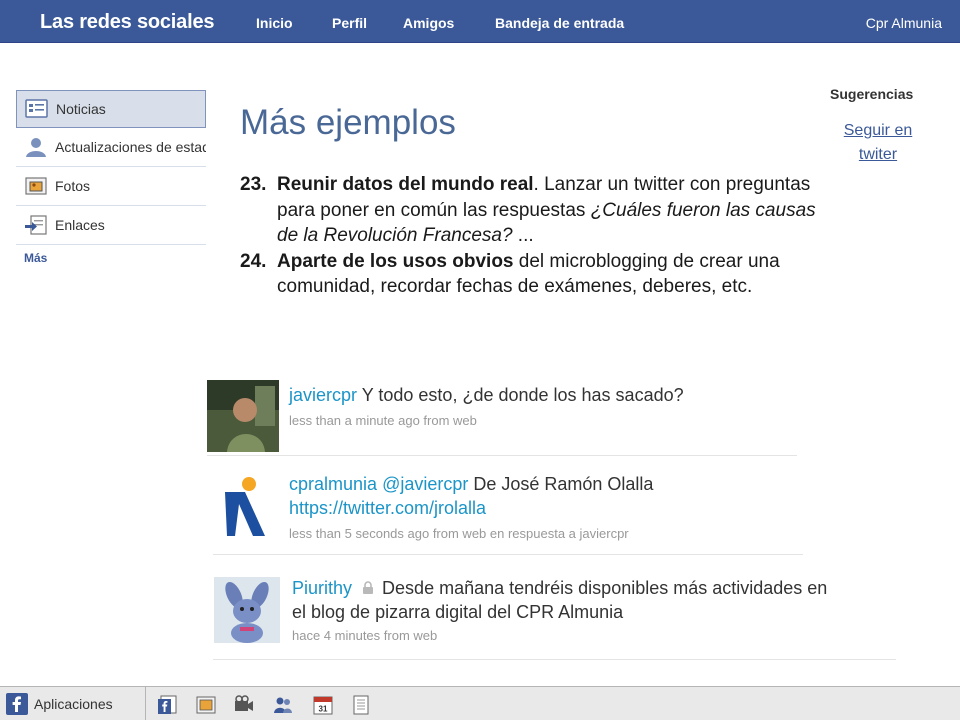 Image resolution: width=960 pixels, height=720 pixels. What do you see at coordinates (323, 395) in the screenshot?
I see `tweet-username: javiercpr` at bounding box center [323, 395].